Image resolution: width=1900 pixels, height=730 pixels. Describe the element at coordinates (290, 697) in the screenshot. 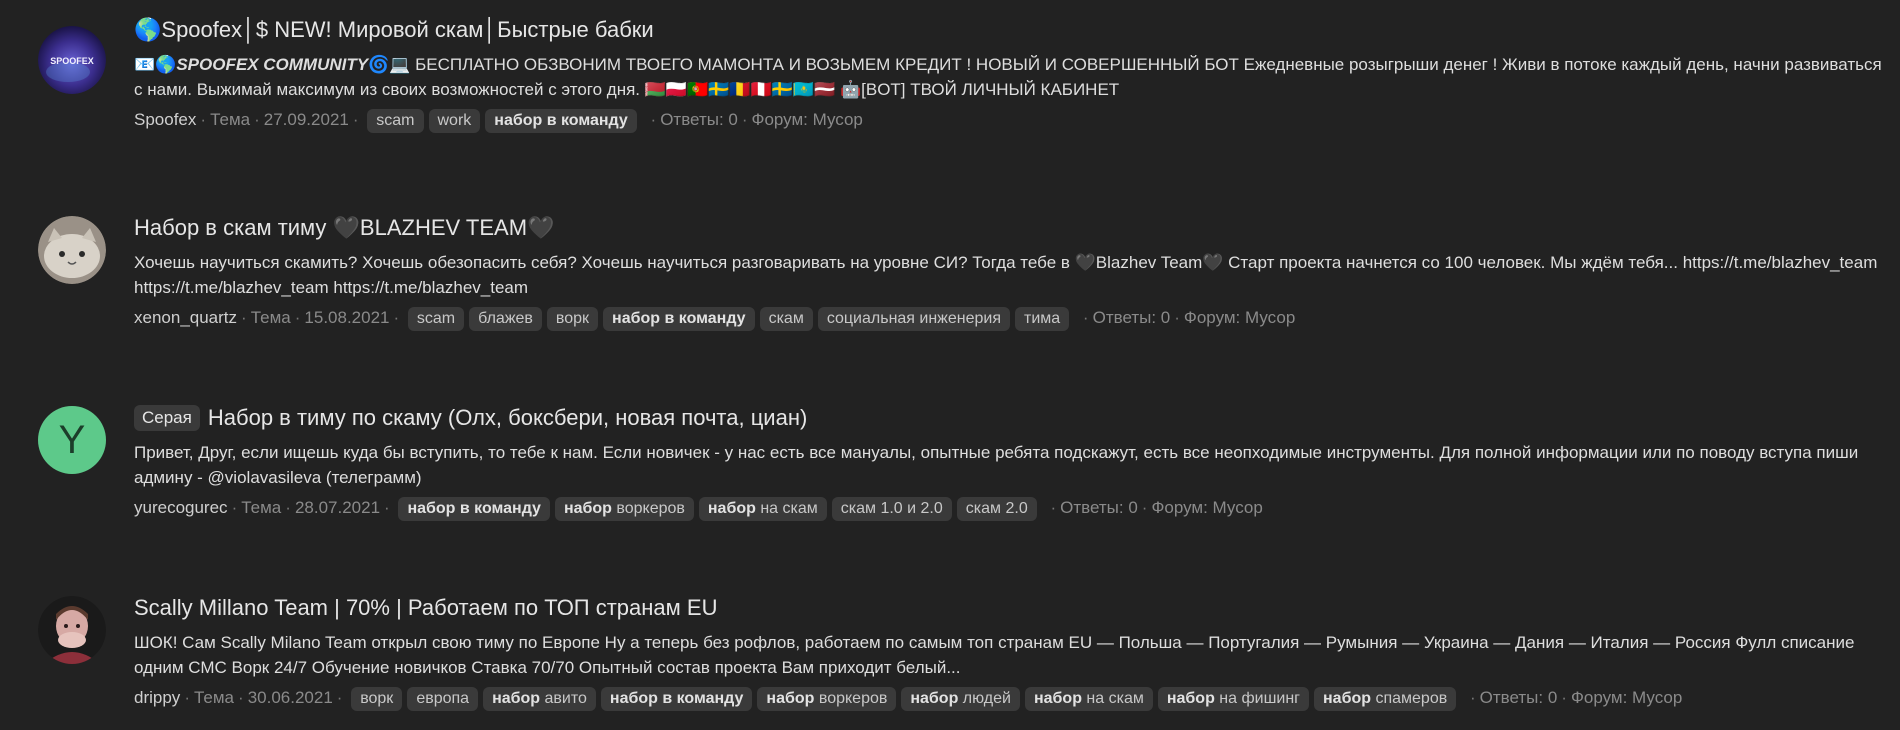

I see `post-date: 30.06.2021` at that location.